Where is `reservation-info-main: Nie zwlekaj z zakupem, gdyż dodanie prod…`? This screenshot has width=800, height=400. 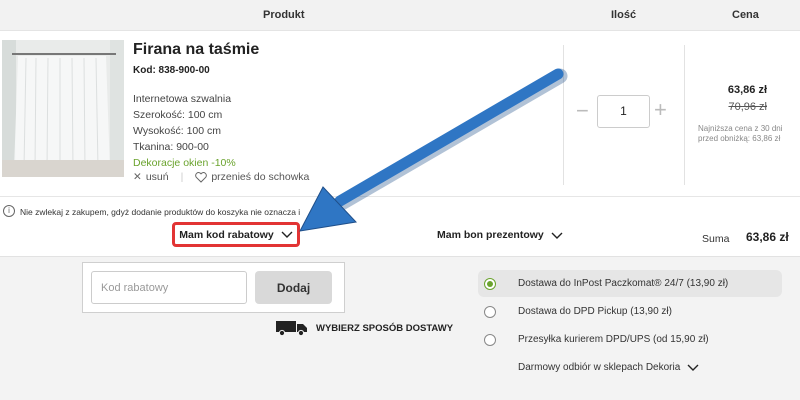
reservation-info-main: Nie zwlekaj z zakupem, gdyż dodanie prod… is located at coordinates (160, 212).